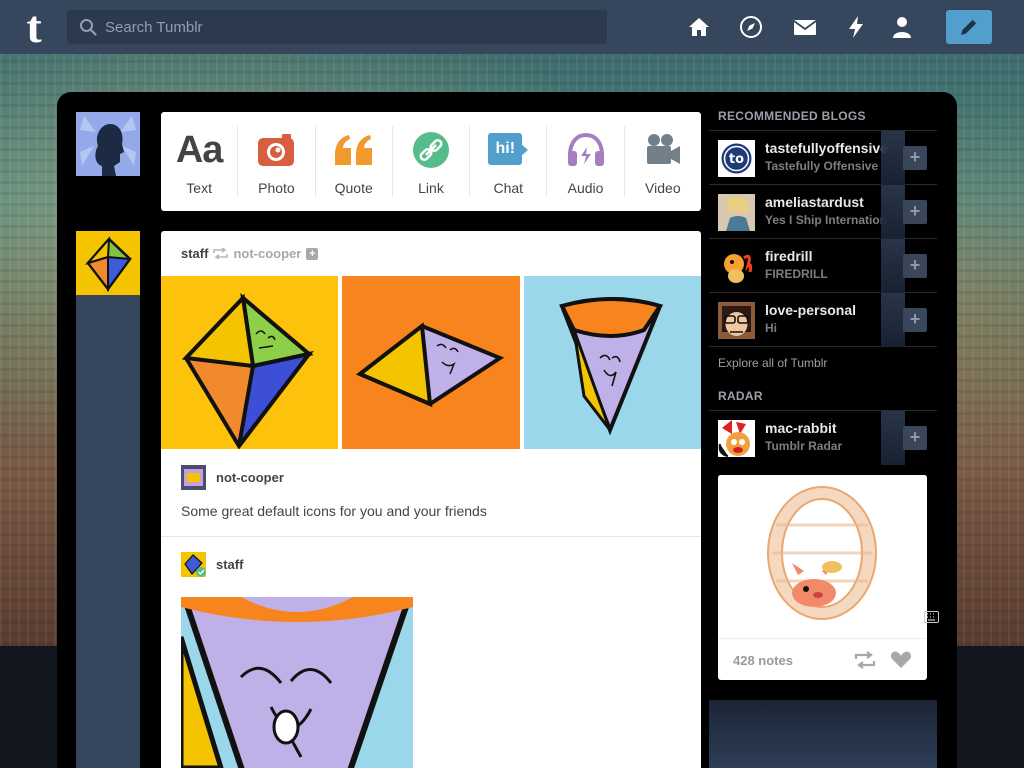 Image resolution: width=1024 pixels, height=768 pixels. I want to click on cartoon-girl-avatar, so click(736, 320).